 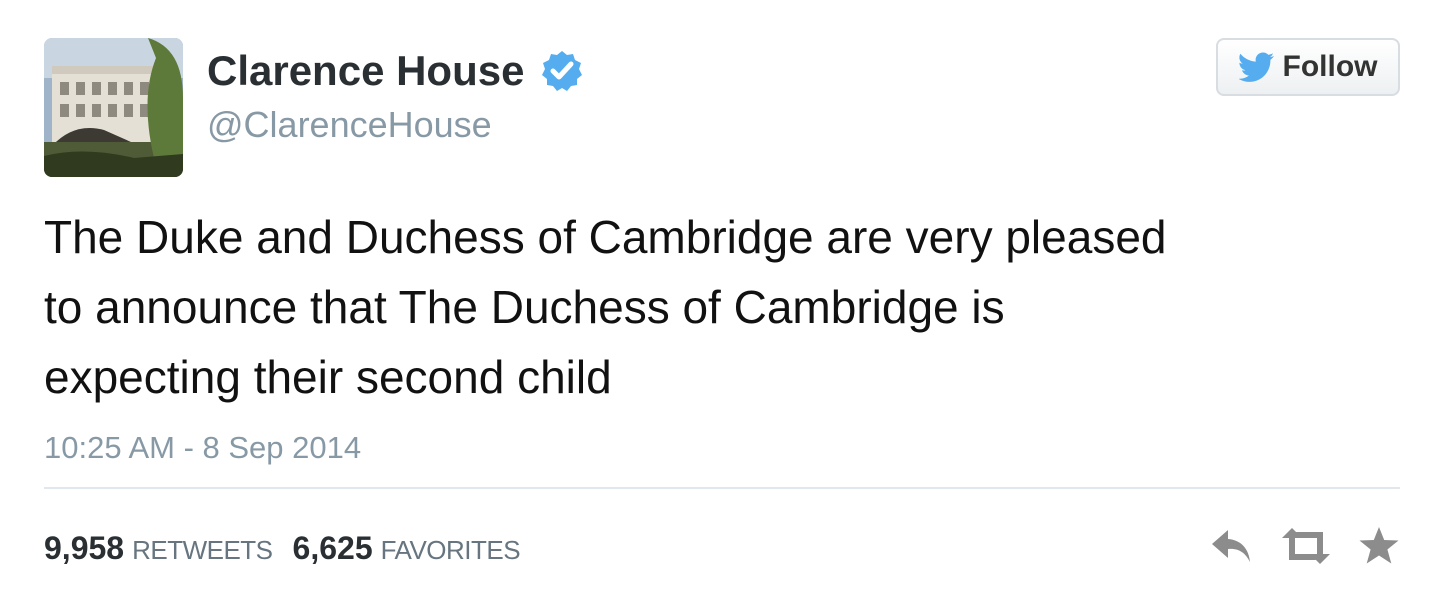 I want to click on tweet-timestamp: 10:25 AM - 8 Sep 2014, so click(x=202, y=448).